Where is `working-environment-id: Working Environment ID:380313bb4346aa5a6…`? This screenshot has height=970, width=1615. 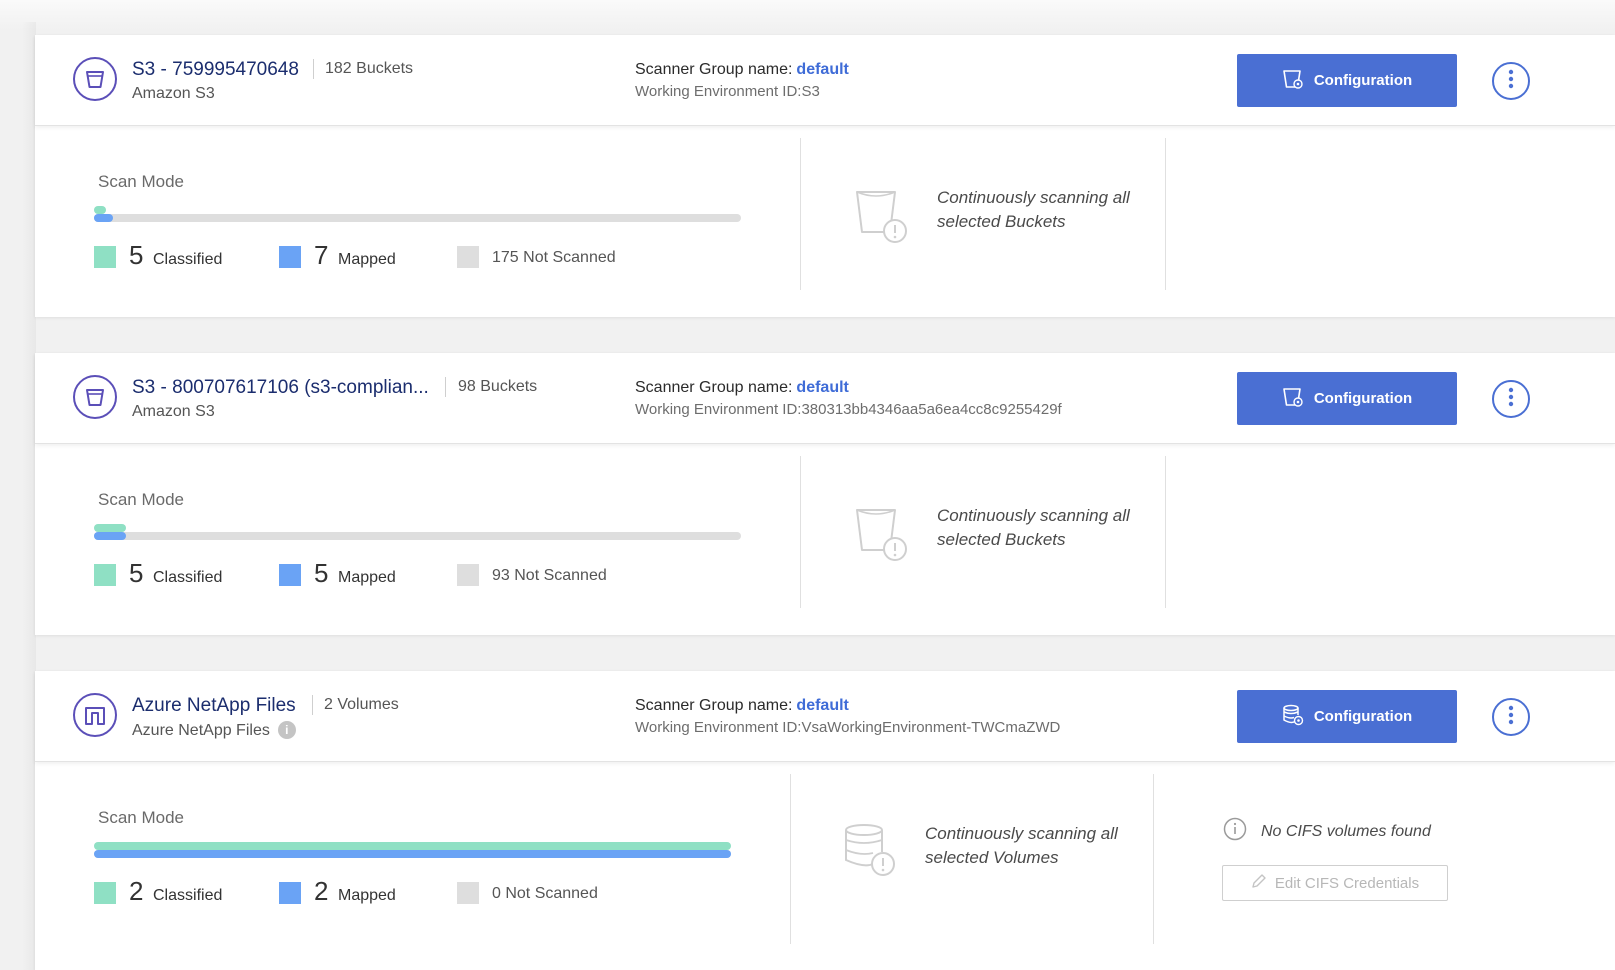
working-environment-id: Working Environment ID:380313bb4346aa5a6… is located at coordinates (848, 409).